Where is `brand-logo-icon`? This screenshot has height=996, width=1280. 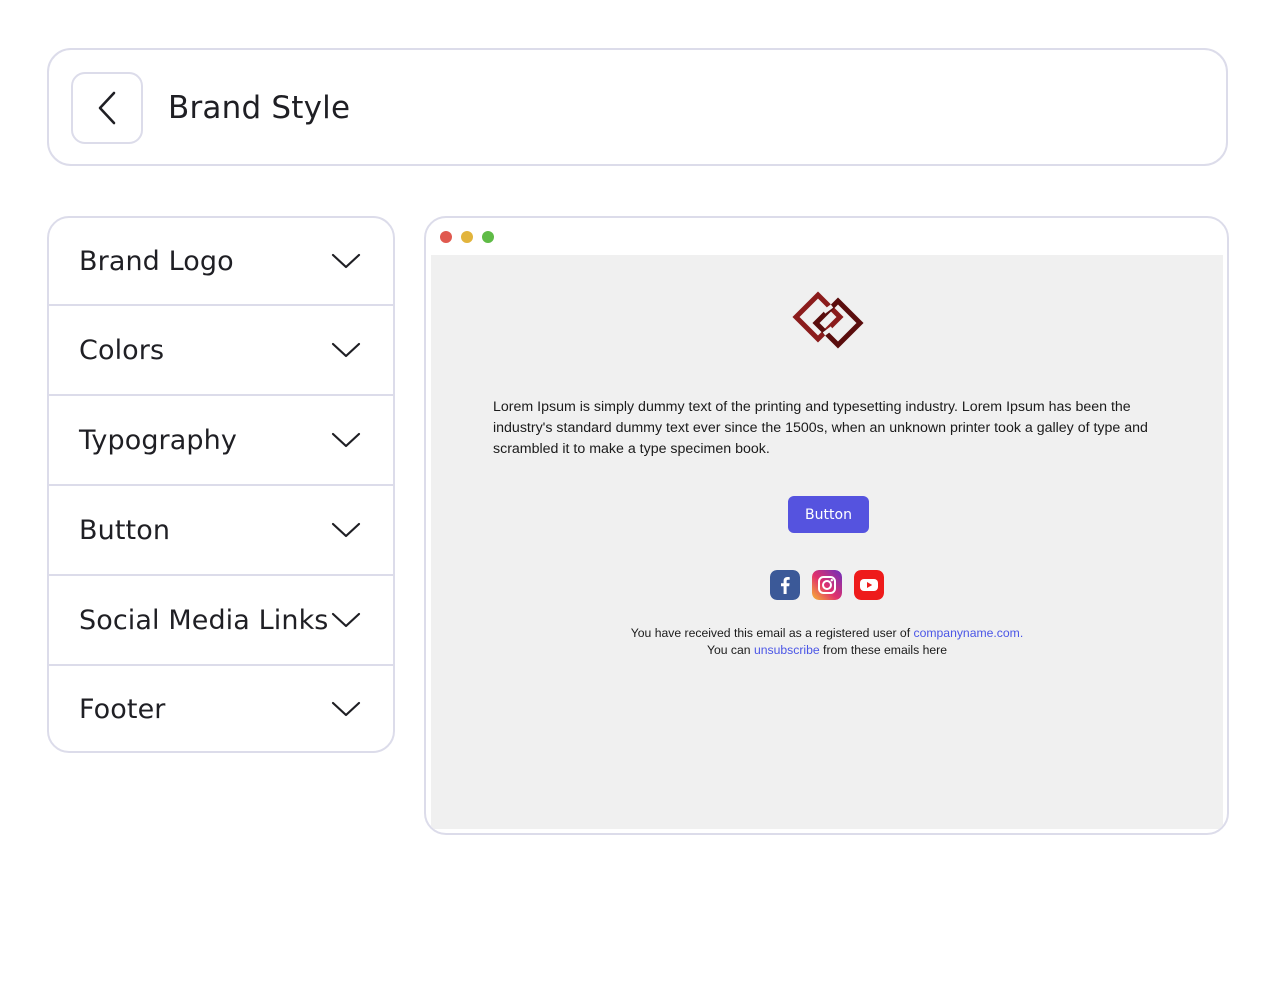 brand-logo-icon is located at coordinates (828, 320).